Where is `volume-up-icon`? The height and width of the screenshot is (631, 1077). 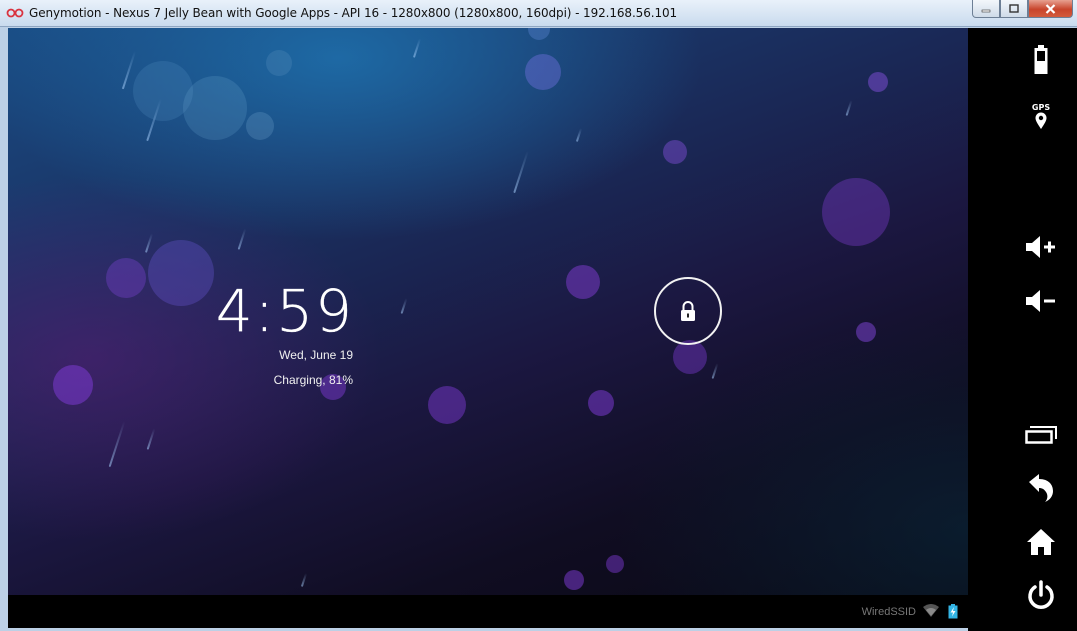 volume-up-icon is located at coordinates (1040, 247).